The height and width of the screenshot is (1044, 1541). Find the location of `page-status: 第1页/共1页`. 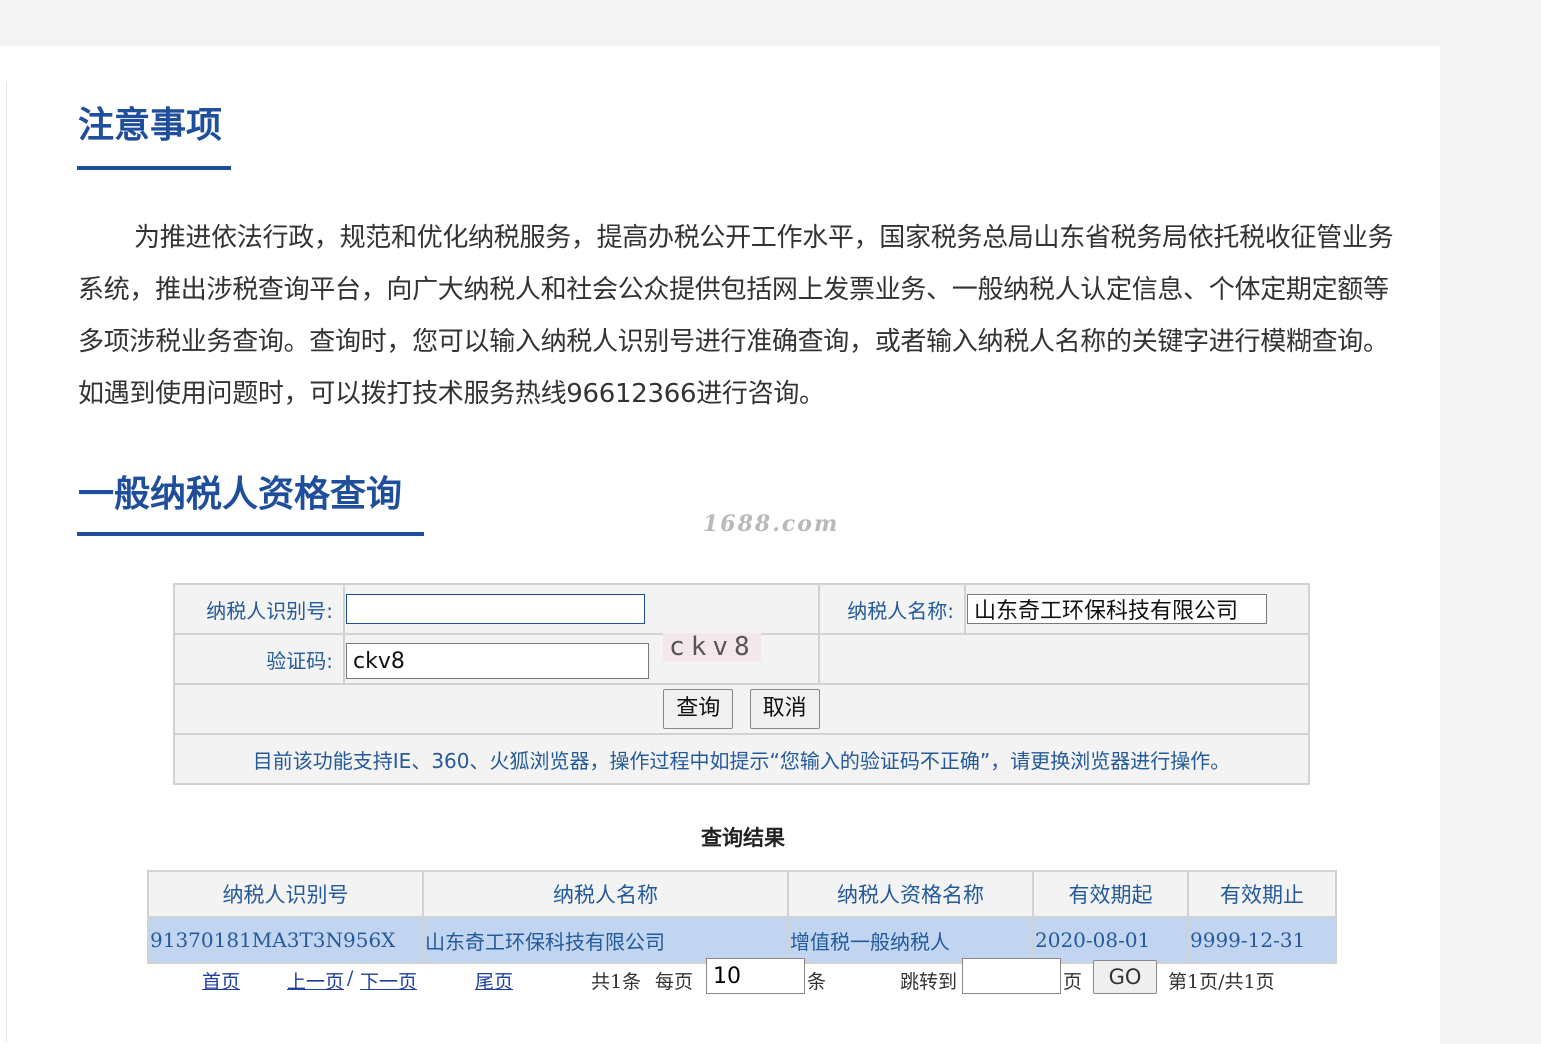

page-status: 第1页/共1页 is located at coordinates (1221, 982).